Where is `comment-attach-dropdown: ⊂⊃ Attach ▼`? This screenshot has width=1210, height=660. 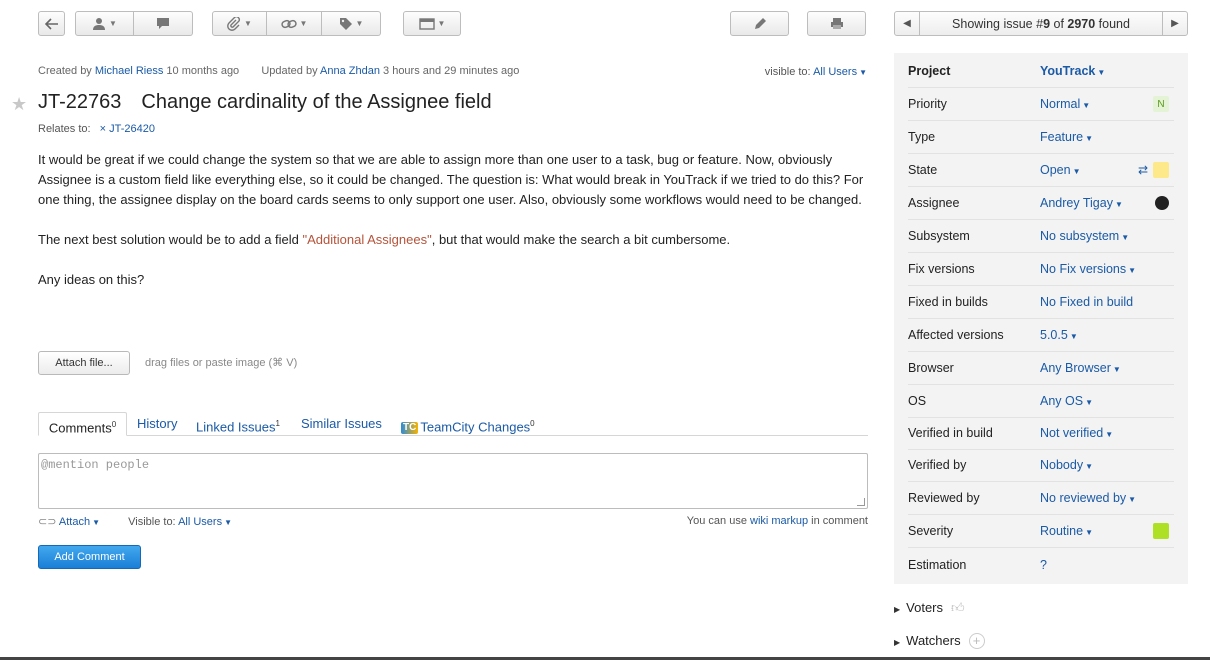
comment-attach-dropdown: ⊂⊃ Attach ▼ is located at coordinates (69, 522).